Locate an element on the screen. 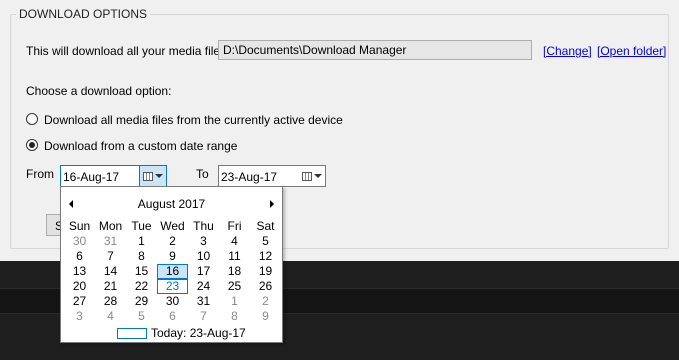  calendar-month-title: August 2017 is located at coordinates (171, 204).